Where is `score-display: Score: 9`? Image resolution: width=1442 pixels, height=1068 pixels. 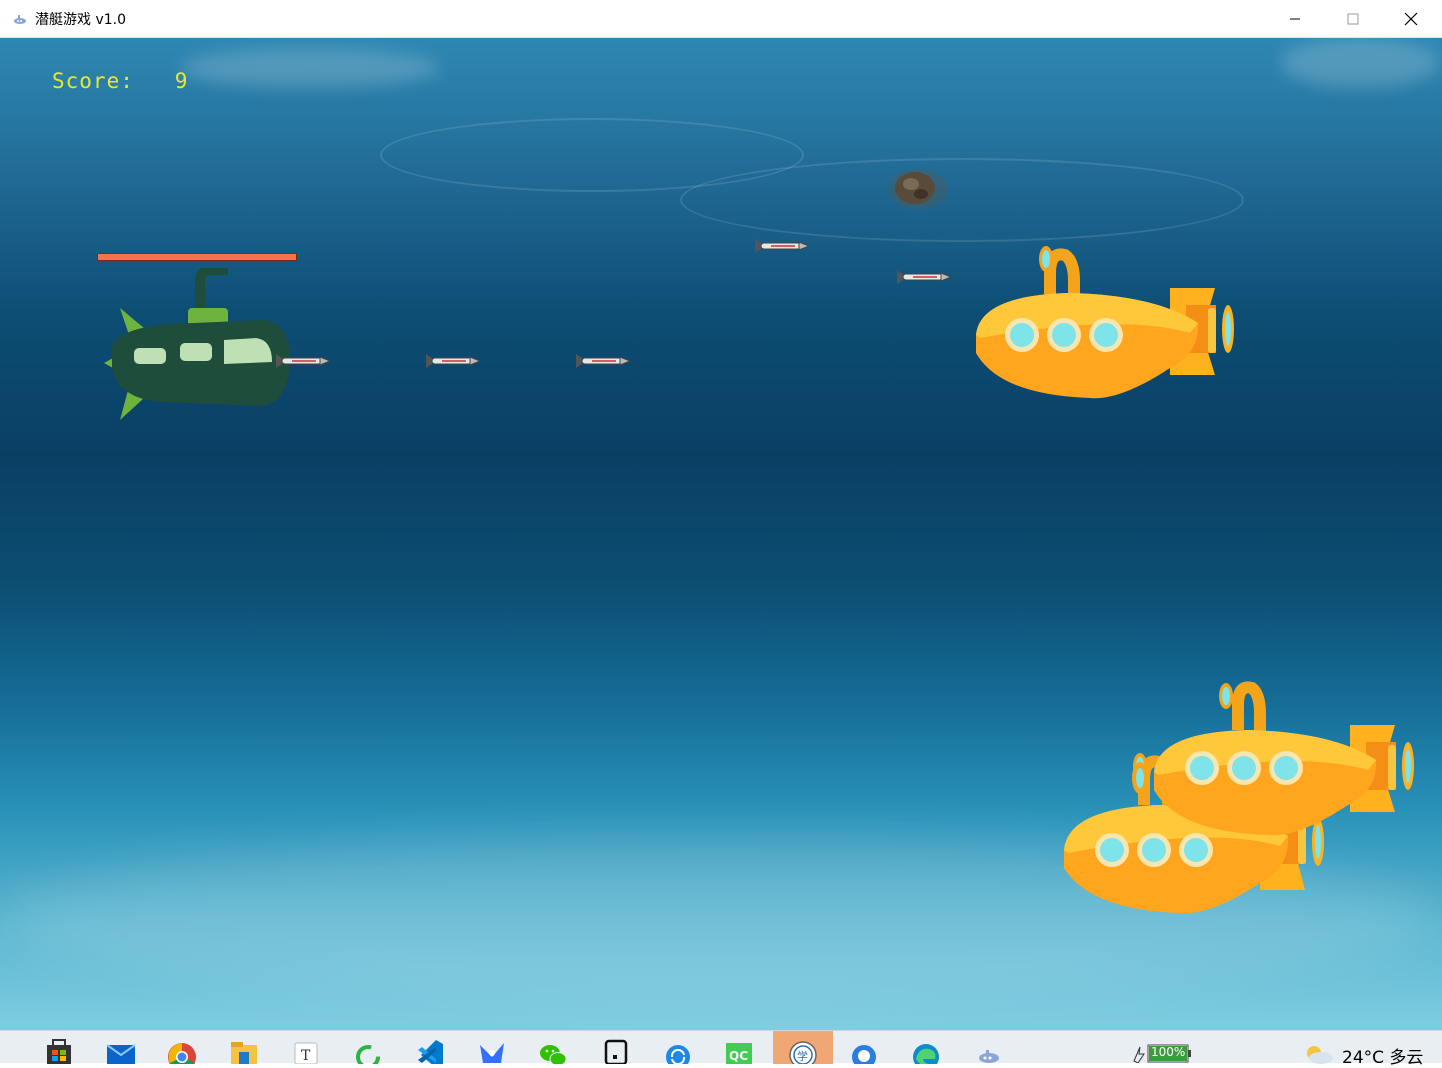
score-display: Score: 9 is located at coordinates (120, 81).